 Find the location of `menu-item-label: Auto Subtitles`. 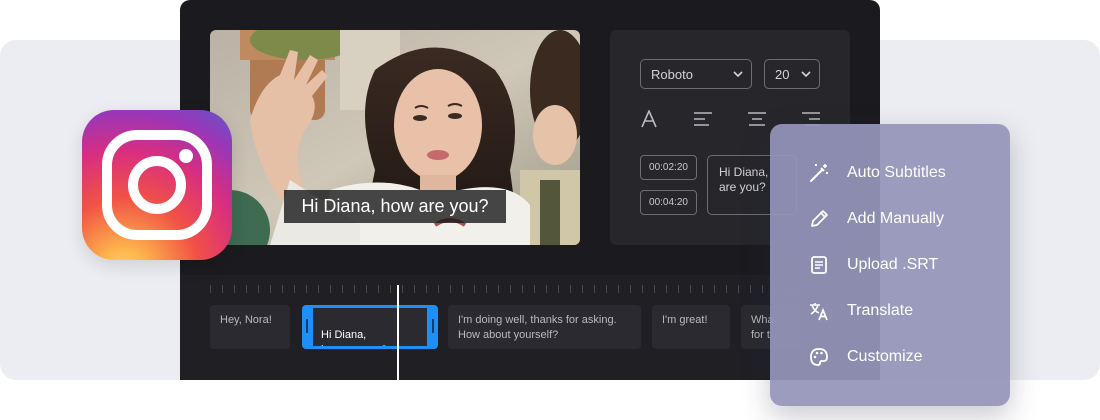

menu-item-label: Auto Subtitles is located at coordinates (896, 172).